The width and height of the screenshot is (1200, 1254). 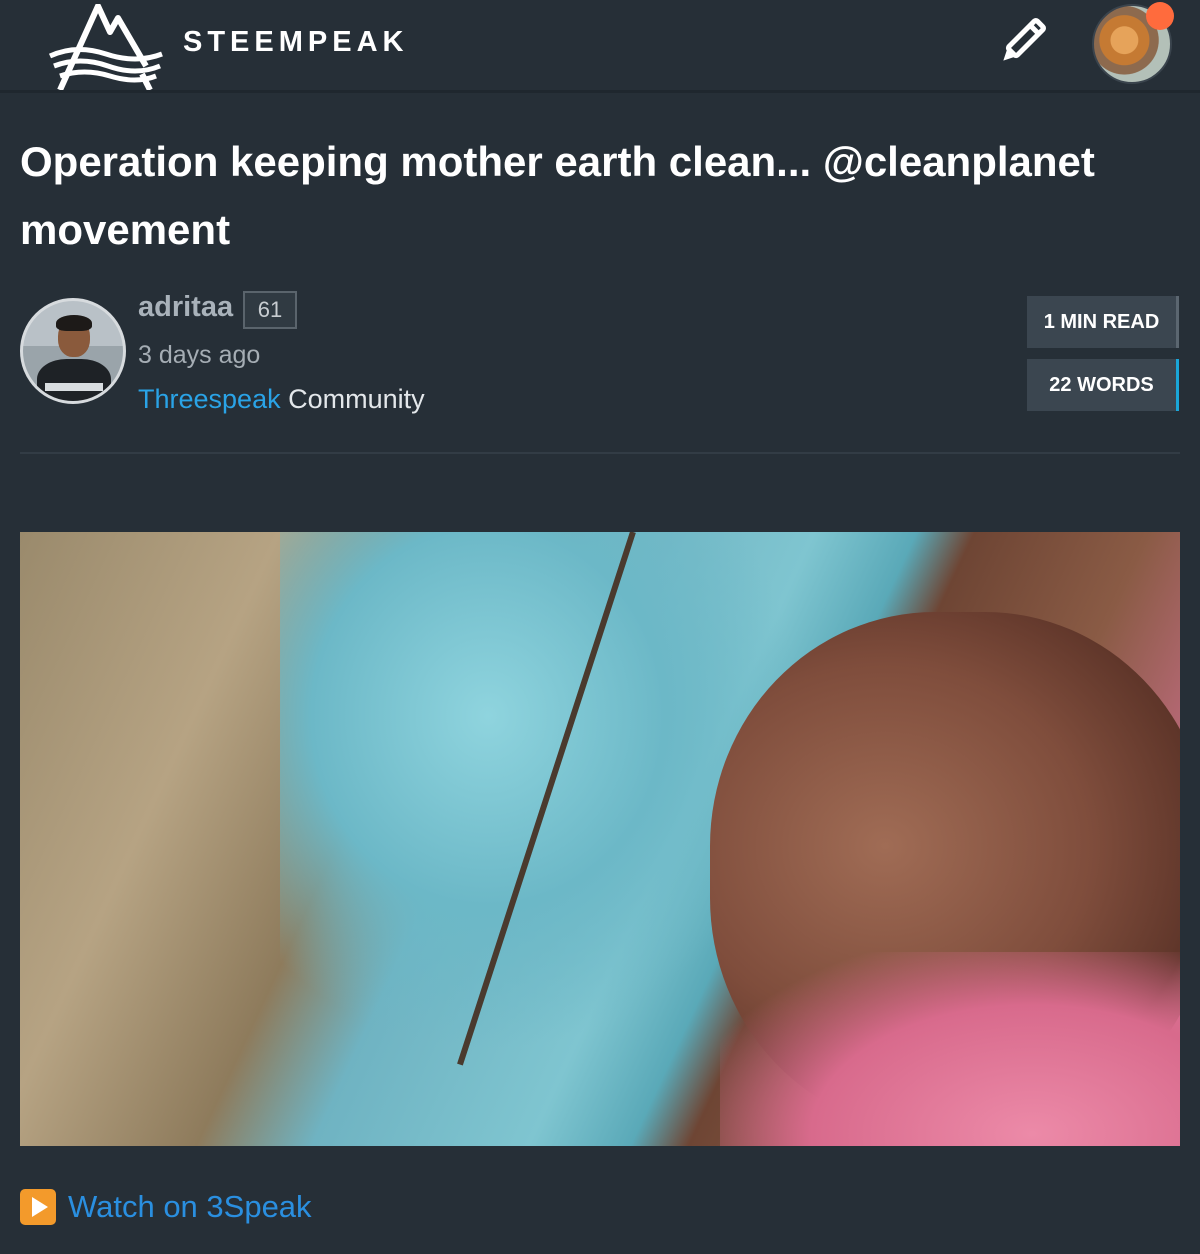 I want to click on pencil-icon, so click(x=1021, y=43).